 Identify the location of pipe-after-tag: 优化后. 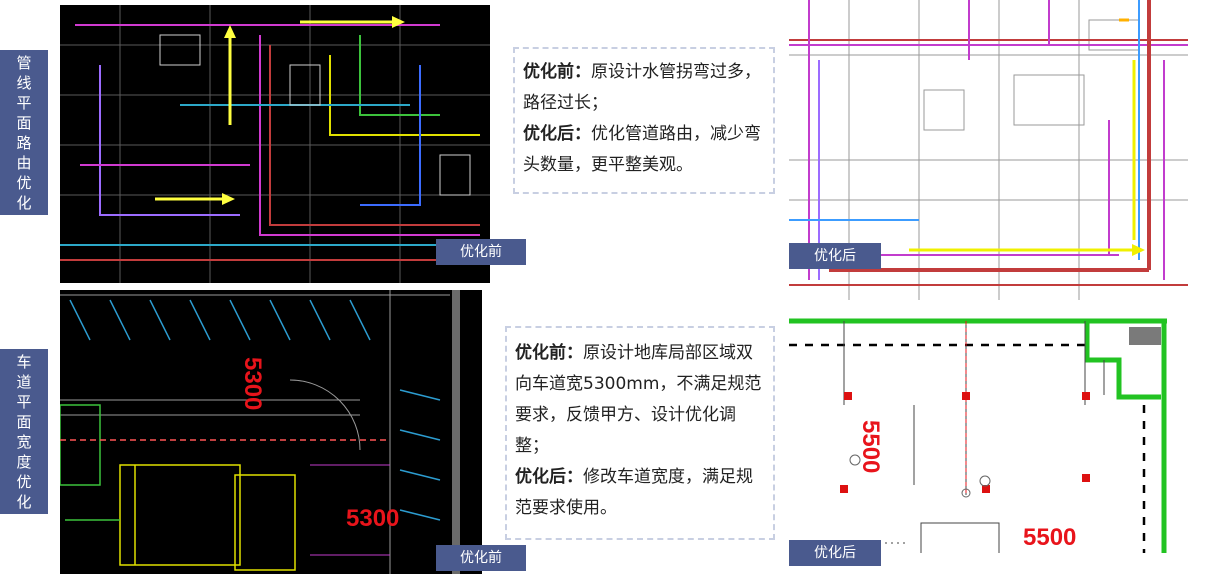
(835, 256).